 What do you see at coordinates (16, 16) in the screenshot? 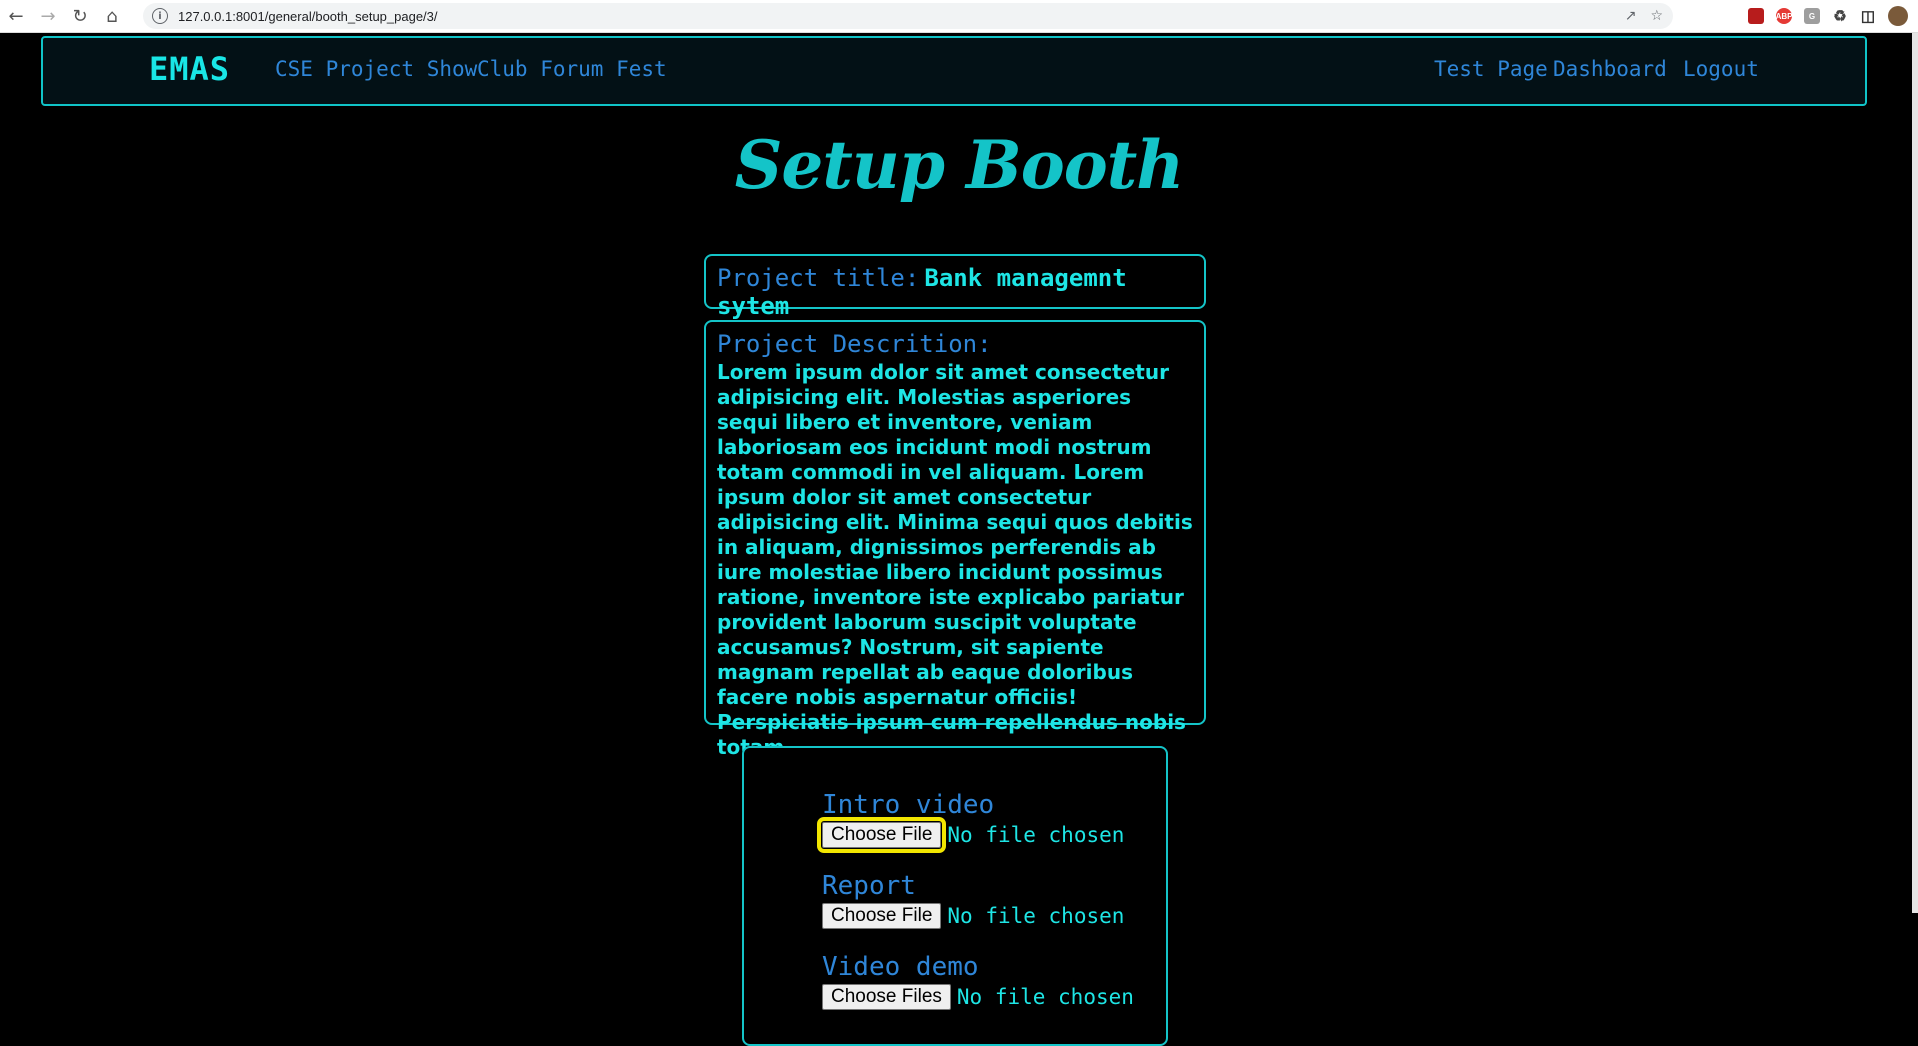
I see `back-arrow-icon: ←` at bounding box center [16, 16].